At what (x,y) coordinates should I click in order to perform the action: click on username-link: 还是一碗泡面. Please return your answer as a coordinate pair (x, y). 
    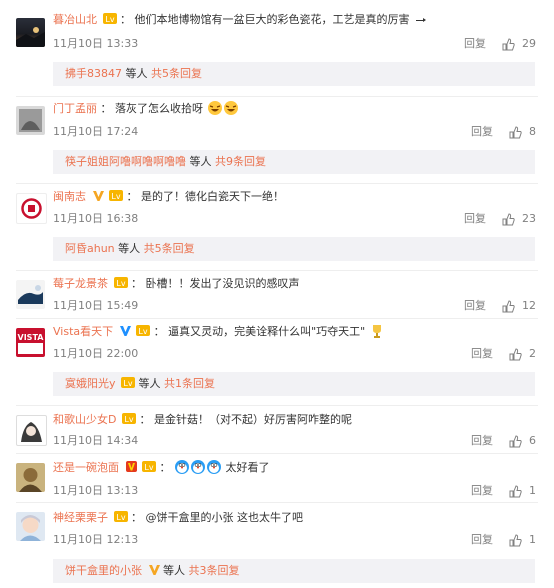
    Looking at the image, I should click on (86, 467).